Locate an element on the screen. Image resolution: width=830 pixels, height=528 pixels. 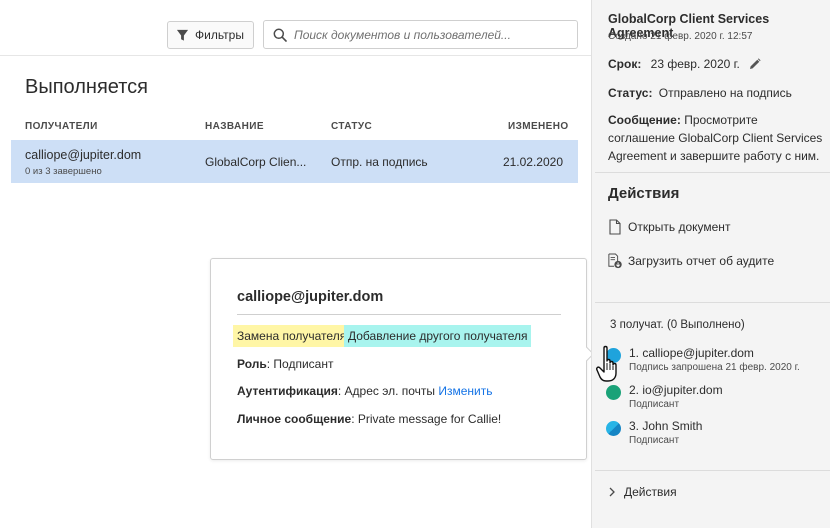
recipient-name: 2. io@jupiter.dom is located at coordinates (676, 390).